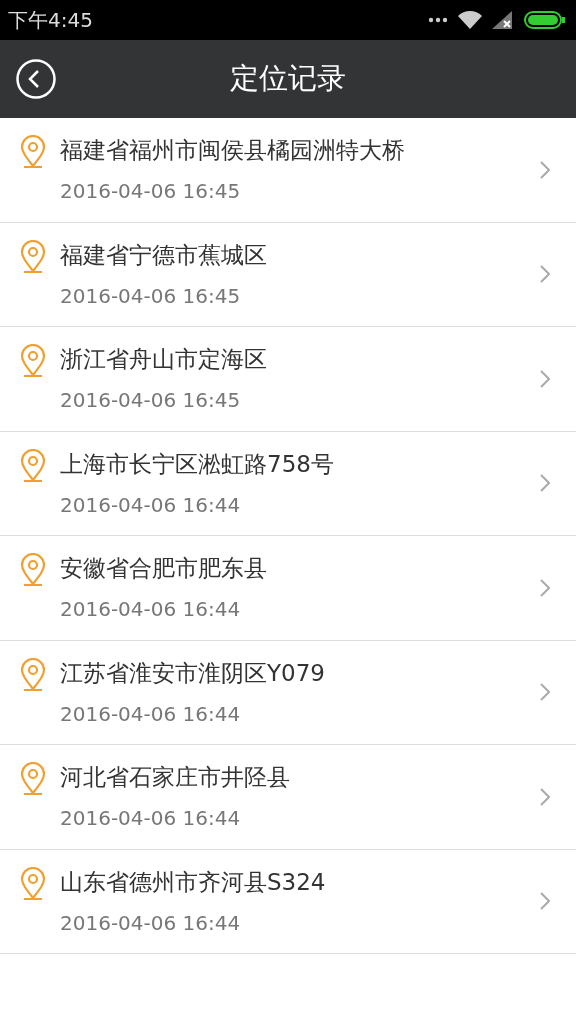 This screenshot has width=576, height=1024. Describe the element at coordinates (164, 255) in the screenshot. I see `location-name: 福建省宁德市蕉城区` at that location.